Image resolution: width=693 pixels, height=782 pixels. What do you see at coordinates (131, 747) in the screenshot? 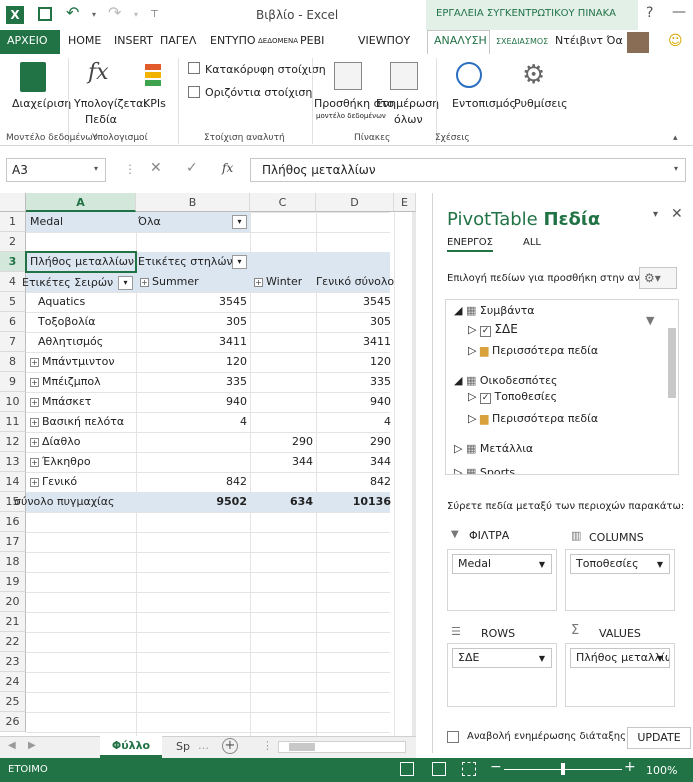
I see `sheet-tab-active: Φύλλο` at bounding box center [131, 747].